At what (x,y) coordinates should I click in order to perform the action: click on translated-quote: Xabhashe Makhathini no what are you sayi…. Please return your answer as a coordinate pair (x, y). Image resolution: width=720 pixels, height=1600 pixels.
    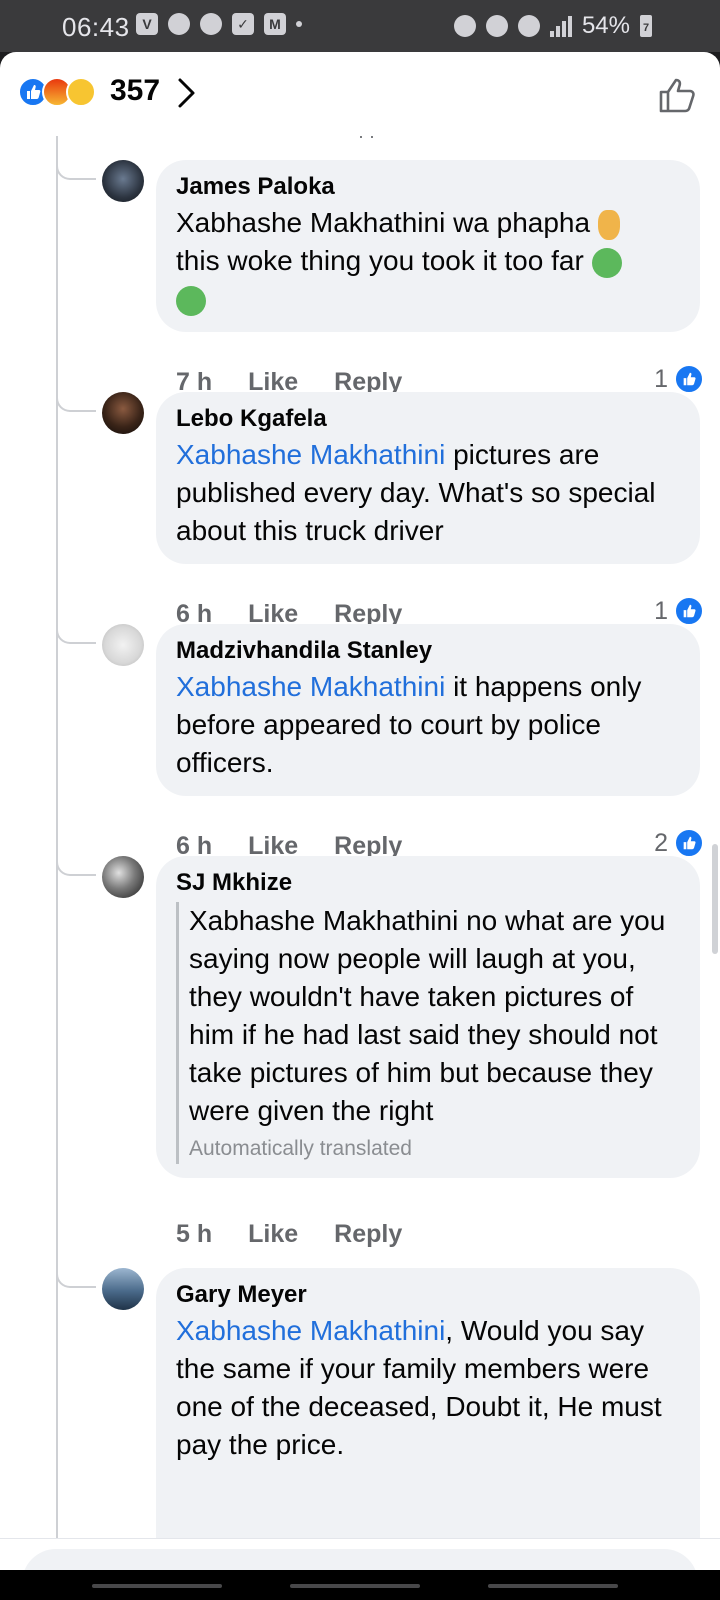
    Looking at the image, I should click on (428, 1033).